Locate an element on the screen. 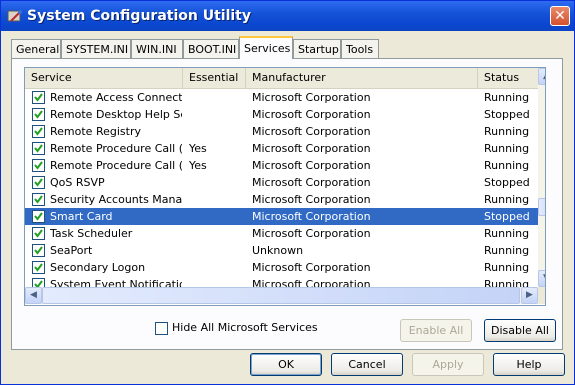 This screenshot has width=575, height=385. close-icon: ✕ is located at coordinates (560, 16).